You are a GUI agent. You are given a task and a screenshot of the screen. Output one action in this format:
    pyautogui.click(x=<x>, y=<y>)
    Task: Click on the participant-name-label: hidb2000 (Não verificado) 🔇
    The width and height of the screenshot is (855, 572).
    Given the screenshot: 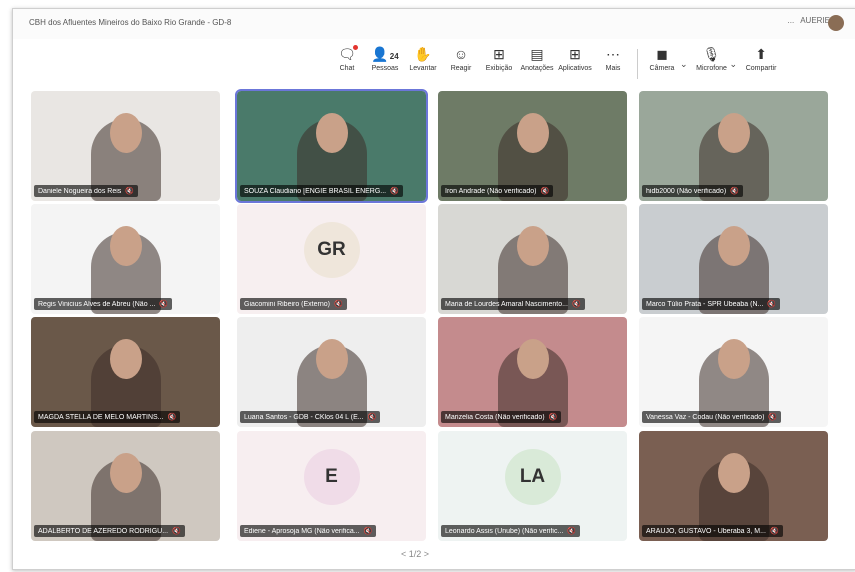 What is the action you would take?
    pyautogui.click(x=692, y=191)
    